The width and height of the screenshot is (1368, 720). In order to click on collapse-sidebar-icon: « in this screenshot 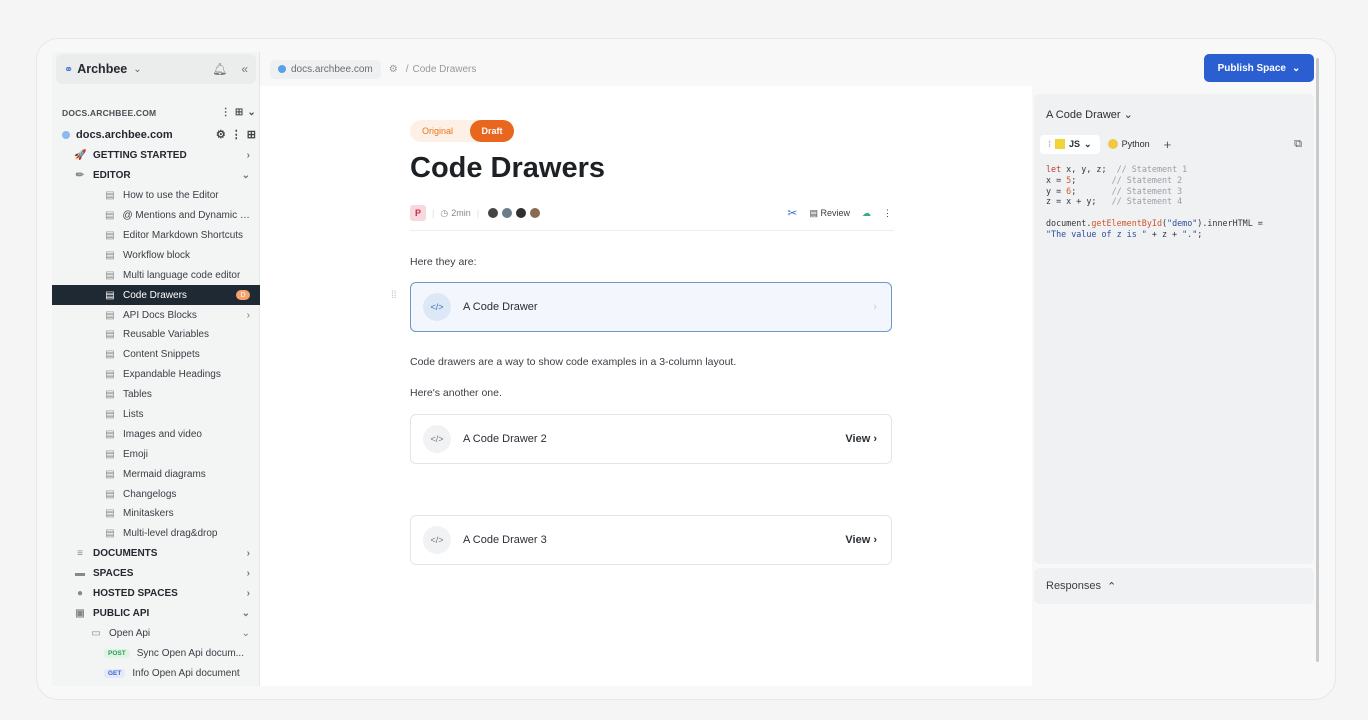, I will do `click(244, 69)`.